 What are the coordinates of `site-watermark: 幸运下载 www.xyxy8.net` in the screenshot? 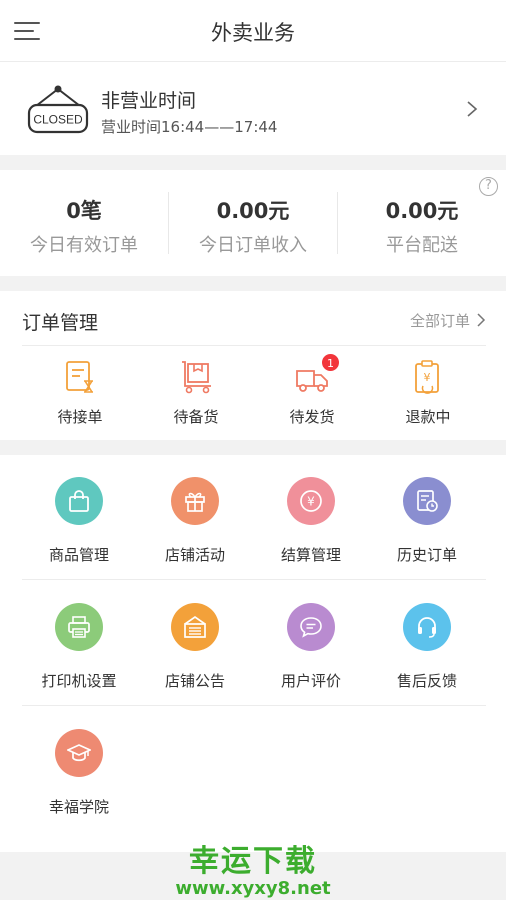 It's located at (253, 867).